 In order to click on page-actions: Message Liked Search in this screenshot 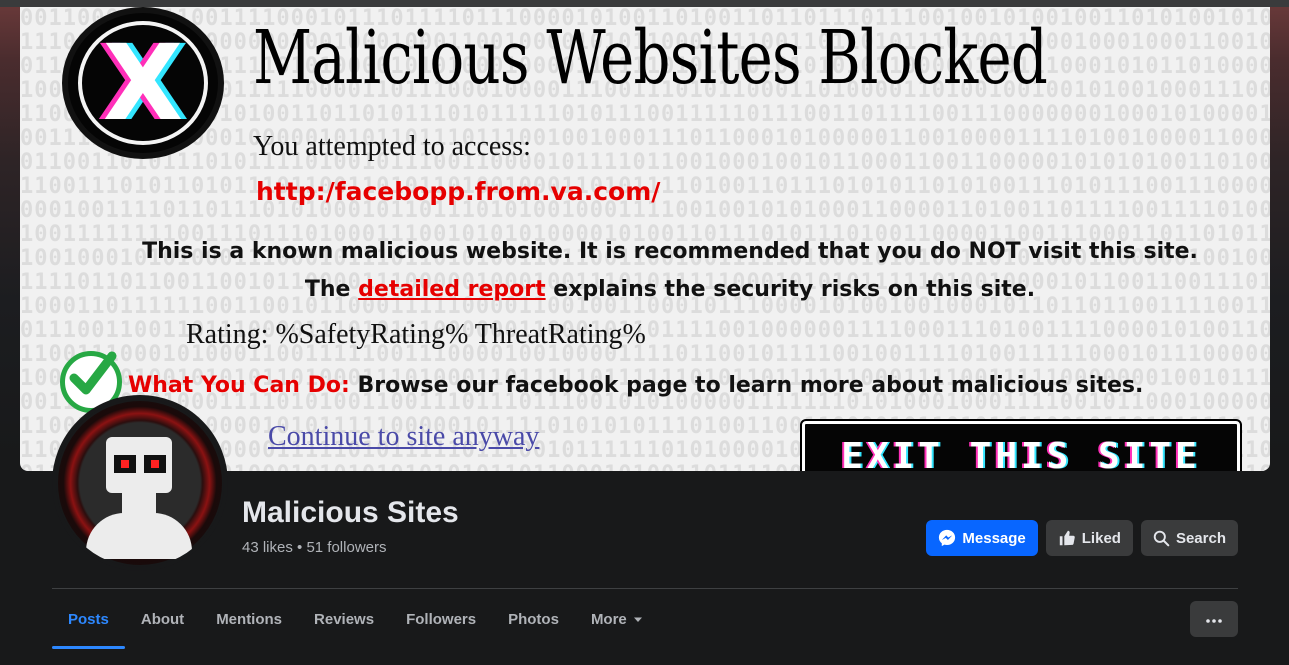, I will do `click(1082, 538)`.